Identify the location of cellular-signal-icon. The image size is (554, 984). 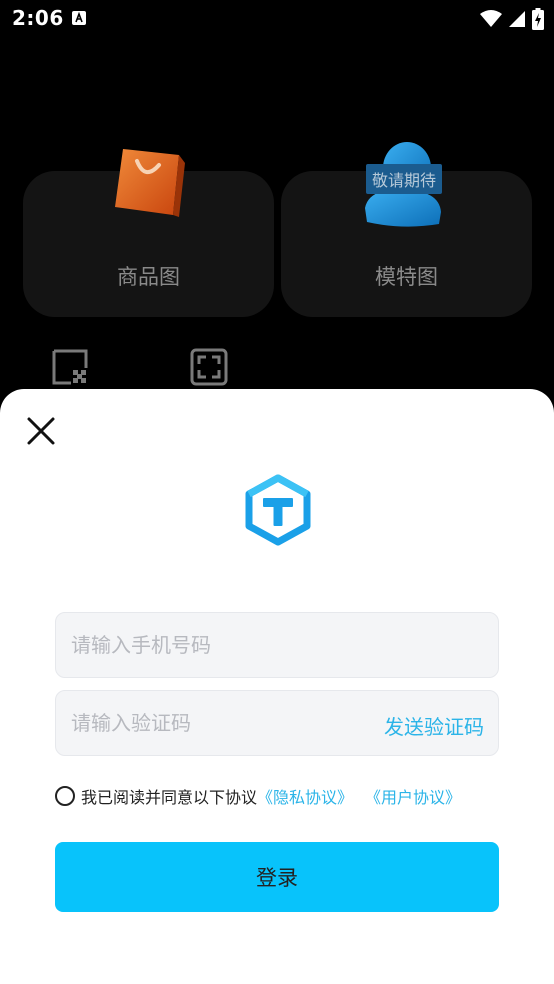
(517, 19).